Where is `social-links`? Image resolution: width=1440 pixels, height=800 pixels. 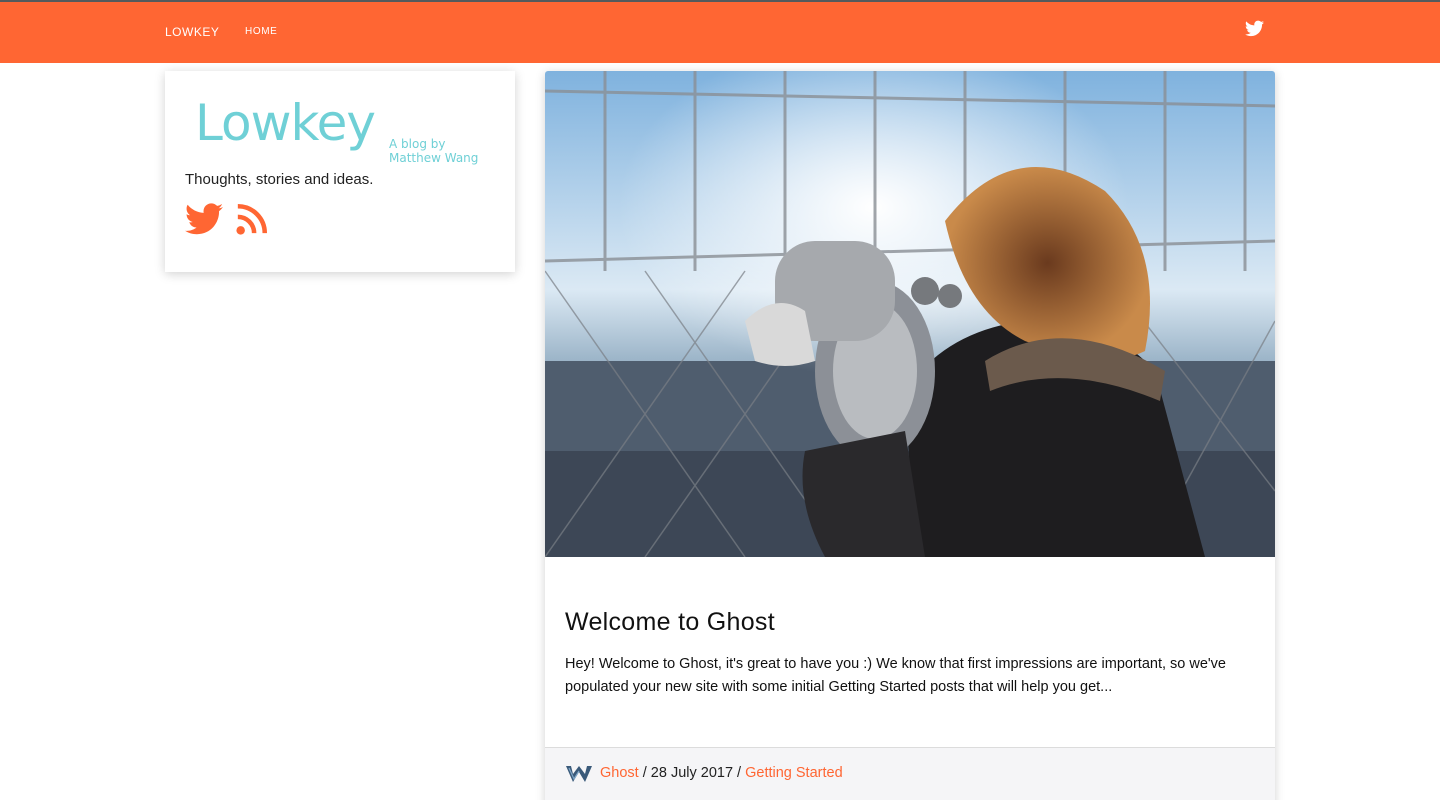
social-links is located at coordinates (231, 222).